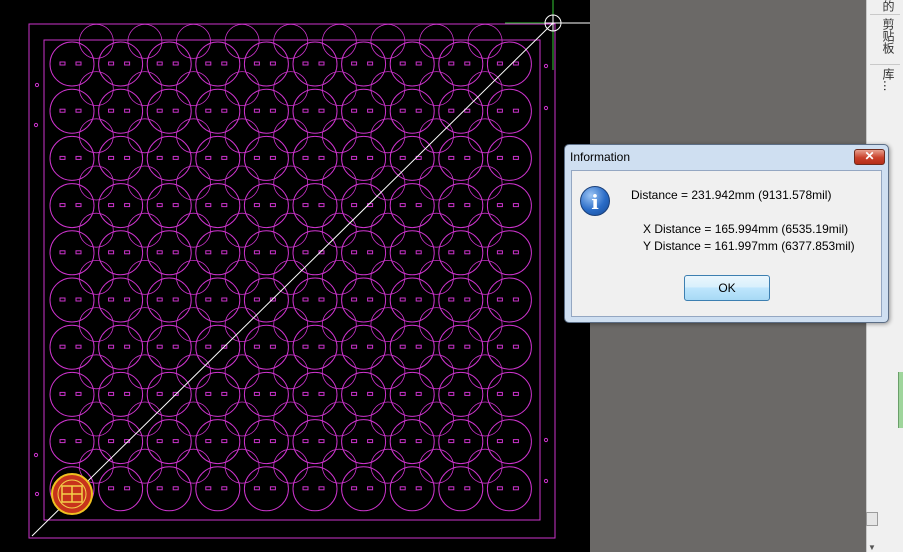  Describe the element at coordinates (888, 36) in the screenshot. I see `side-tab-clipboard: 剪贴板` at that location.